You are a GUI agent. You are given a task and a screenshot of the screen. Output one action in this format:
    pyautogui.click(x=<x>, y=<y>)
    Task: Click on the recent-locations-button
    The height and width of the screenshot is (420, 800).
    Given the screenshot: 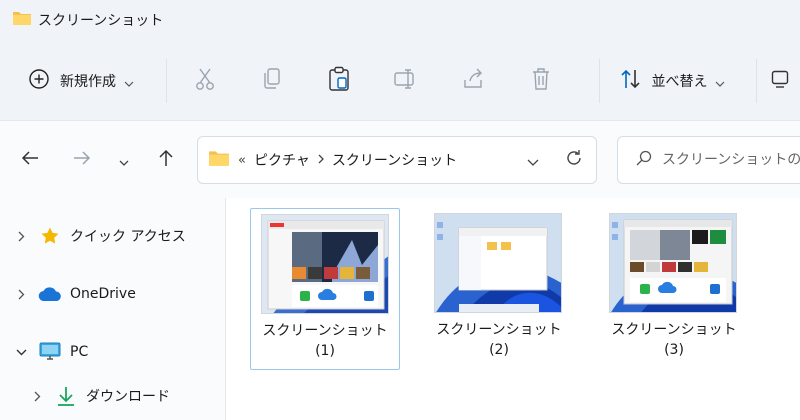 What is the action you would take?
    pyautogui.click(x=124, y=160)
    